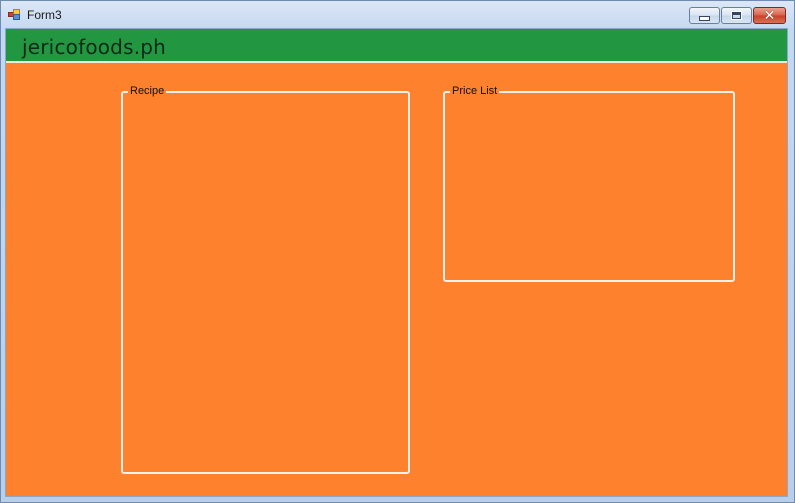 The image size is (795, 503). Describe the element at coordinates (147, 91) in the screenshot. I see `recipe-groupbox-label: Recipe` at that location.